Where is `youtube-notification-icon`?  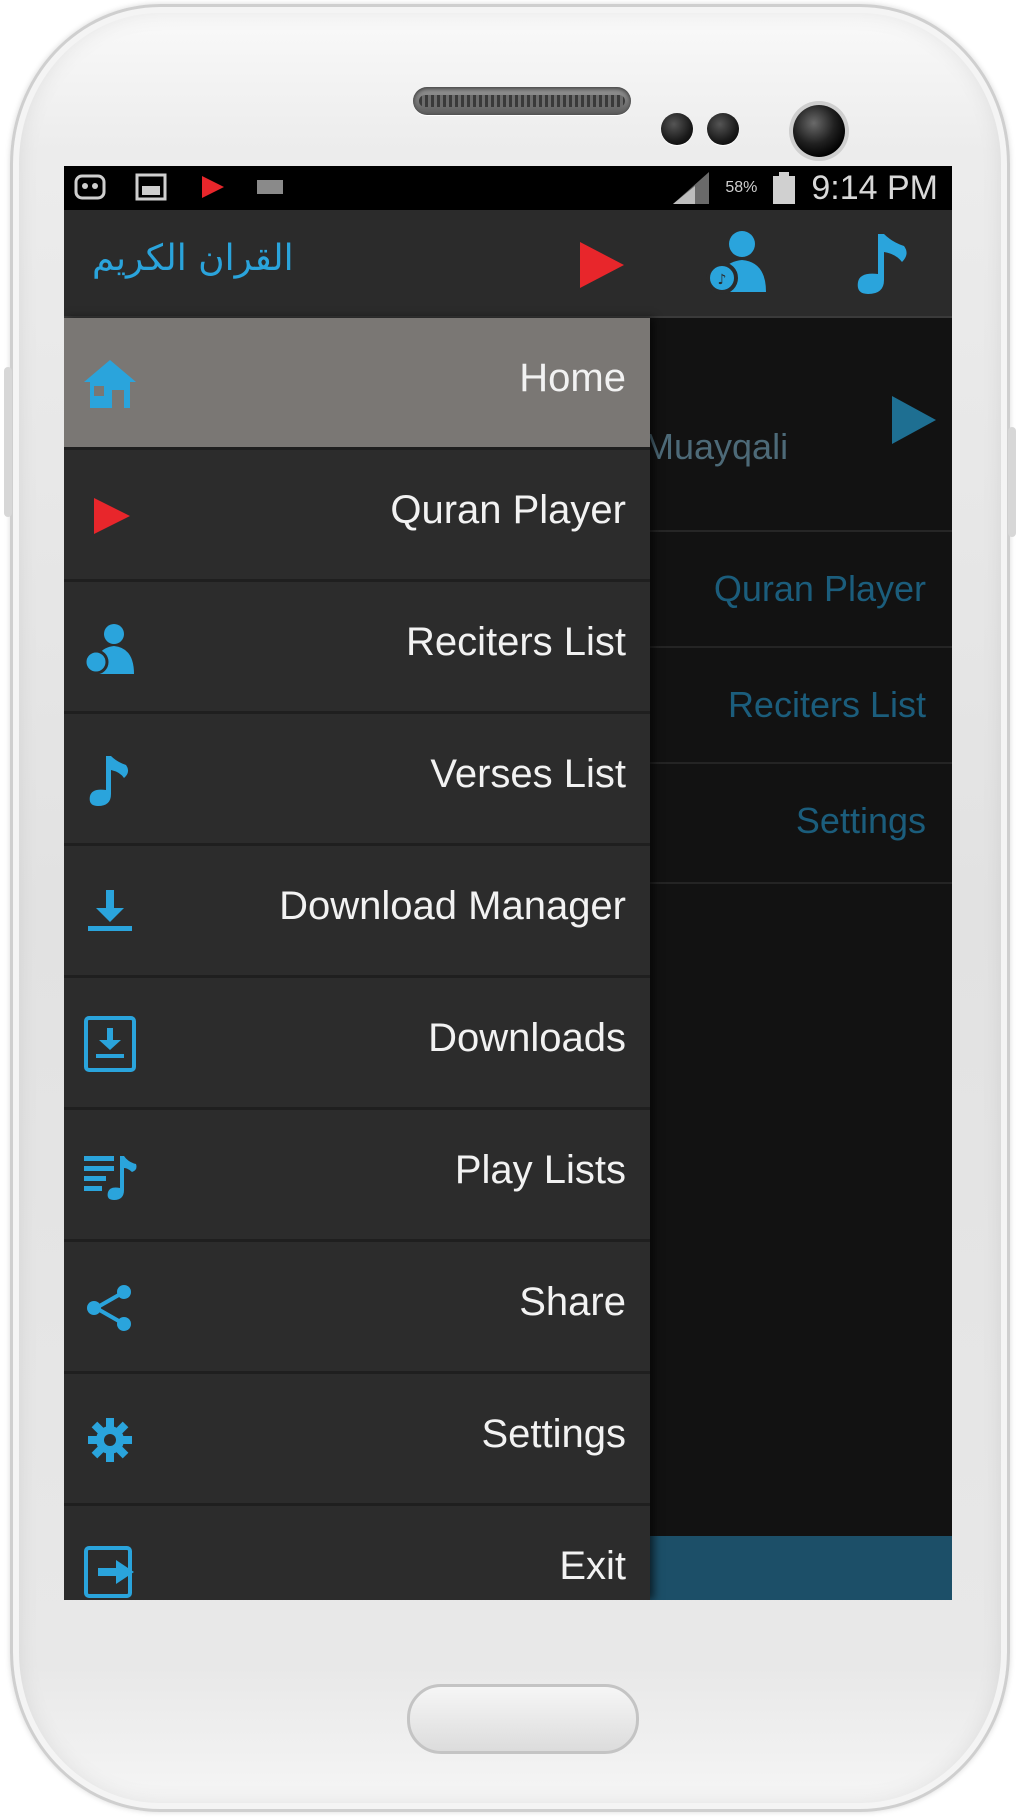 youtube-notification-icon is located at coordinates (213, 187).